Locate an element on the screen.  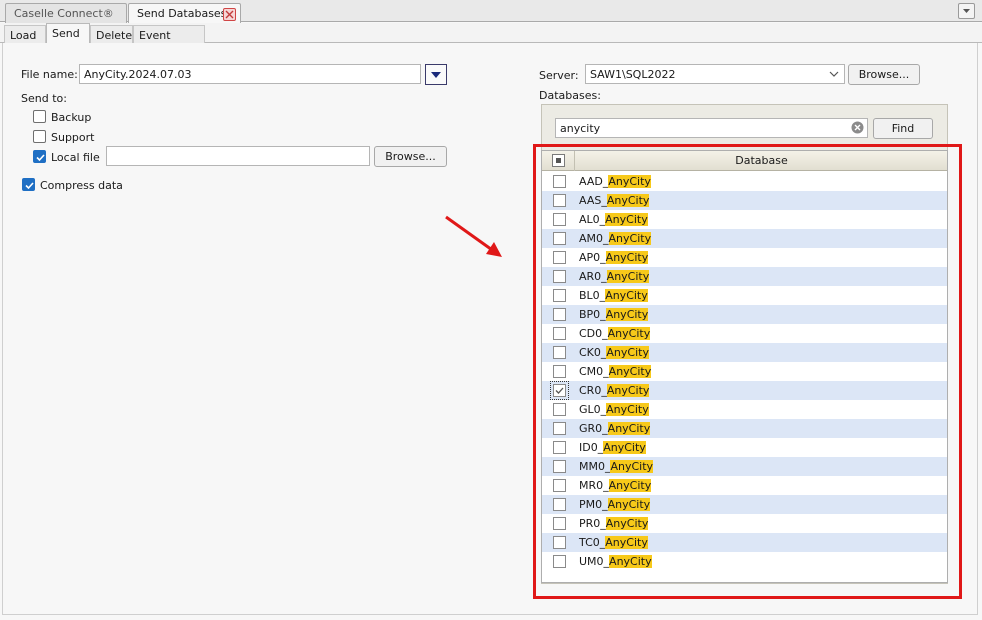
tab-send-label: Send is located at coordinates (66, 33).